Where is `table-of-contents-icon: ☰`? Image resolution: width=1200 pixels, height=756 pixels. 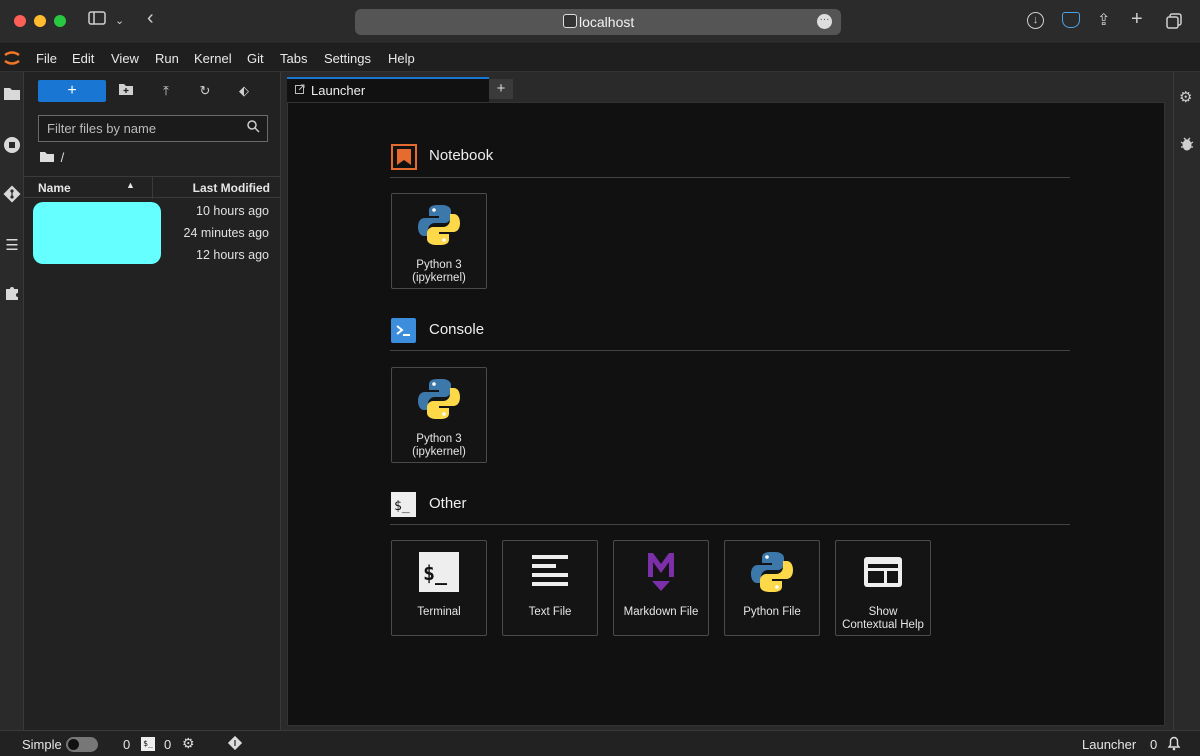 table-of-contents-icon: ☰ is located at coordinates (12, 246).